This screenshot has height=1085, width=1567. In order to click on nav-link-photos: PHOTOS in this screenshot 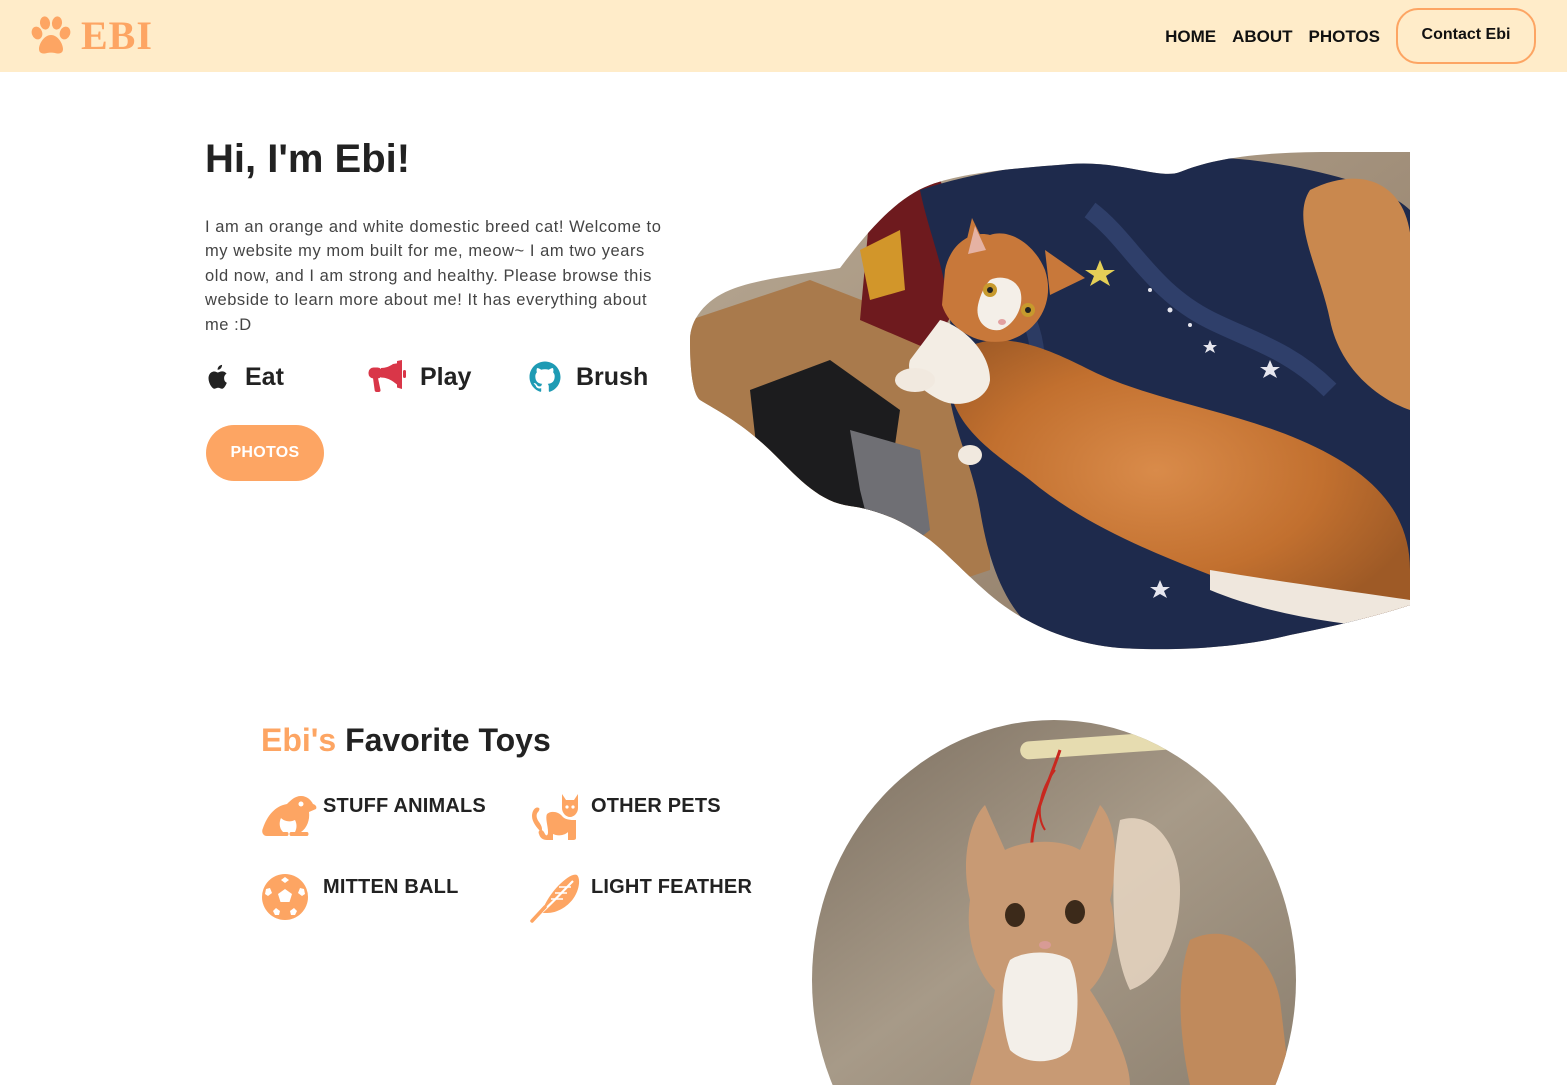, I will do `click(1344, 37)`.